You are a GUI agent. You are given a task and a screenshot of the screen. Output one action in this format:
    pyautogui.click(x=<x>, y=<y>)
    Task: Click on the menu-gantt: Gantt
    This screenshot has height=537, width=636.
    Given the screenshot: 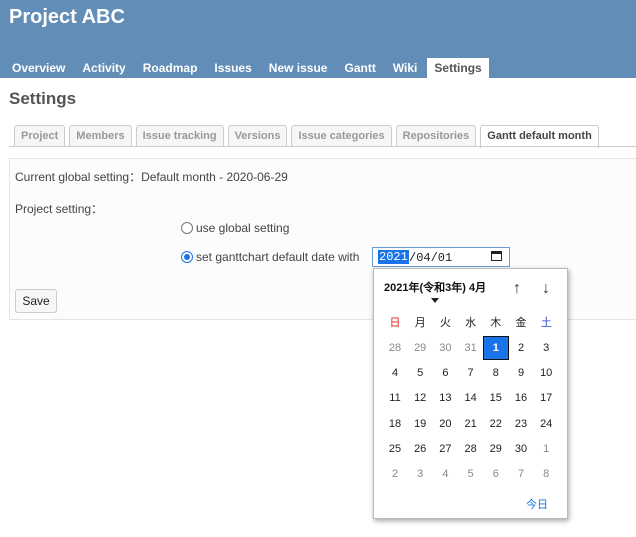 What is the action you would take?
    pyautogui.click(x=359, y=68)
    